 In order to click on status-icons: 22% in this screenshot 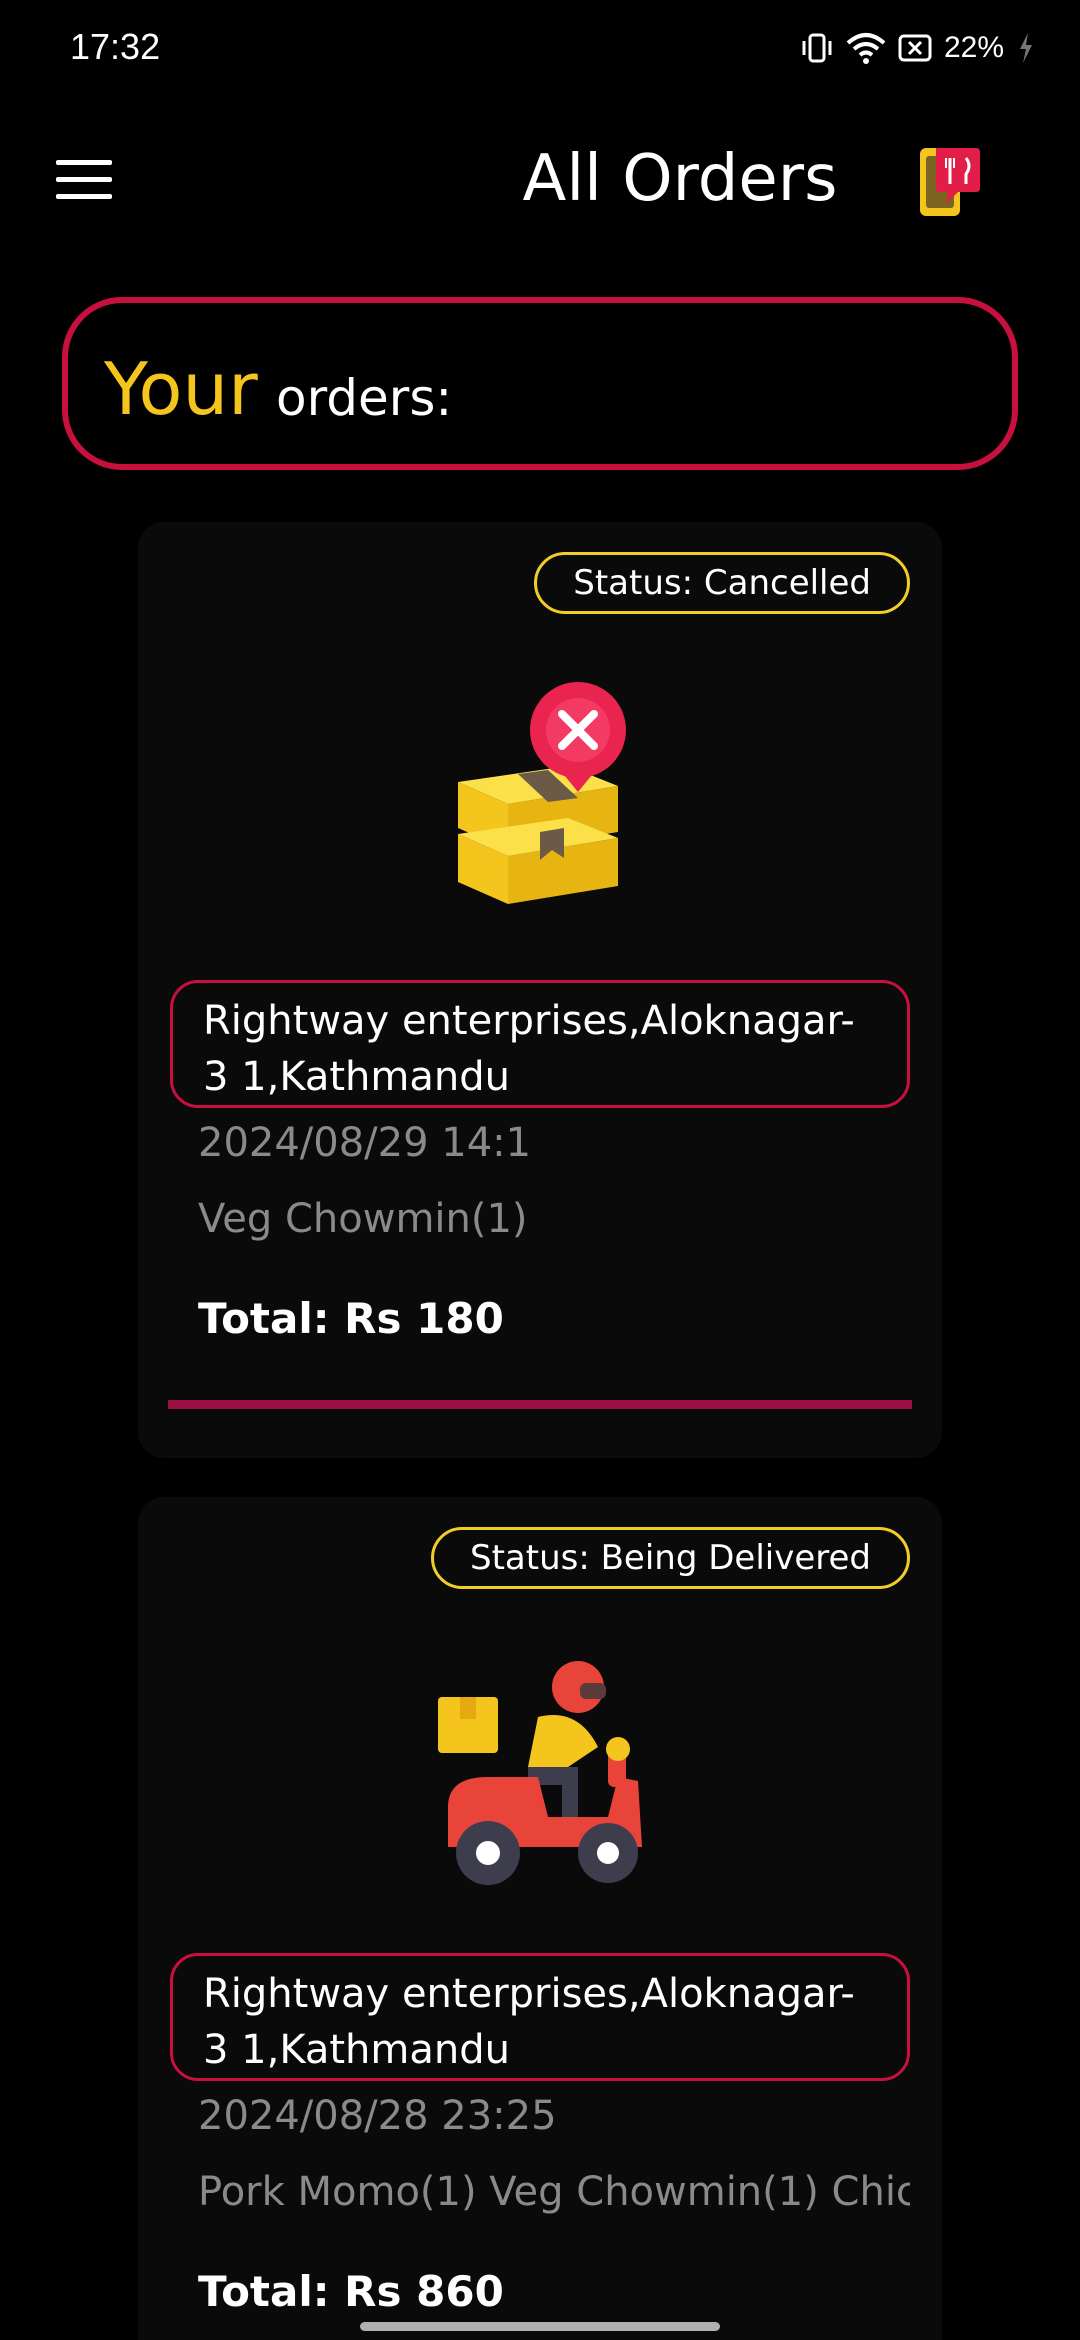, I will do `click(918, 48)`.